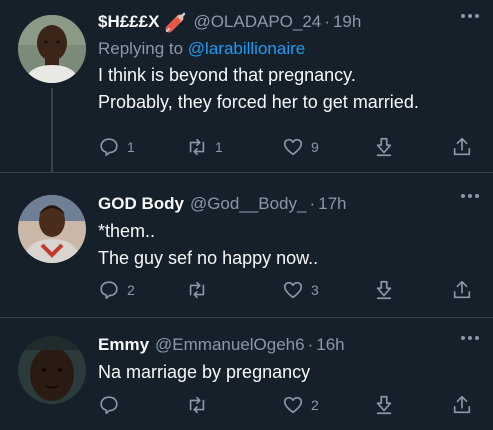 This screenshot has width=493, height=430. What do you see at coordinates (230, 345) in the screenshot?
I see `handle: @EmmanuelOgeh6` at bounding box center [230, 345].